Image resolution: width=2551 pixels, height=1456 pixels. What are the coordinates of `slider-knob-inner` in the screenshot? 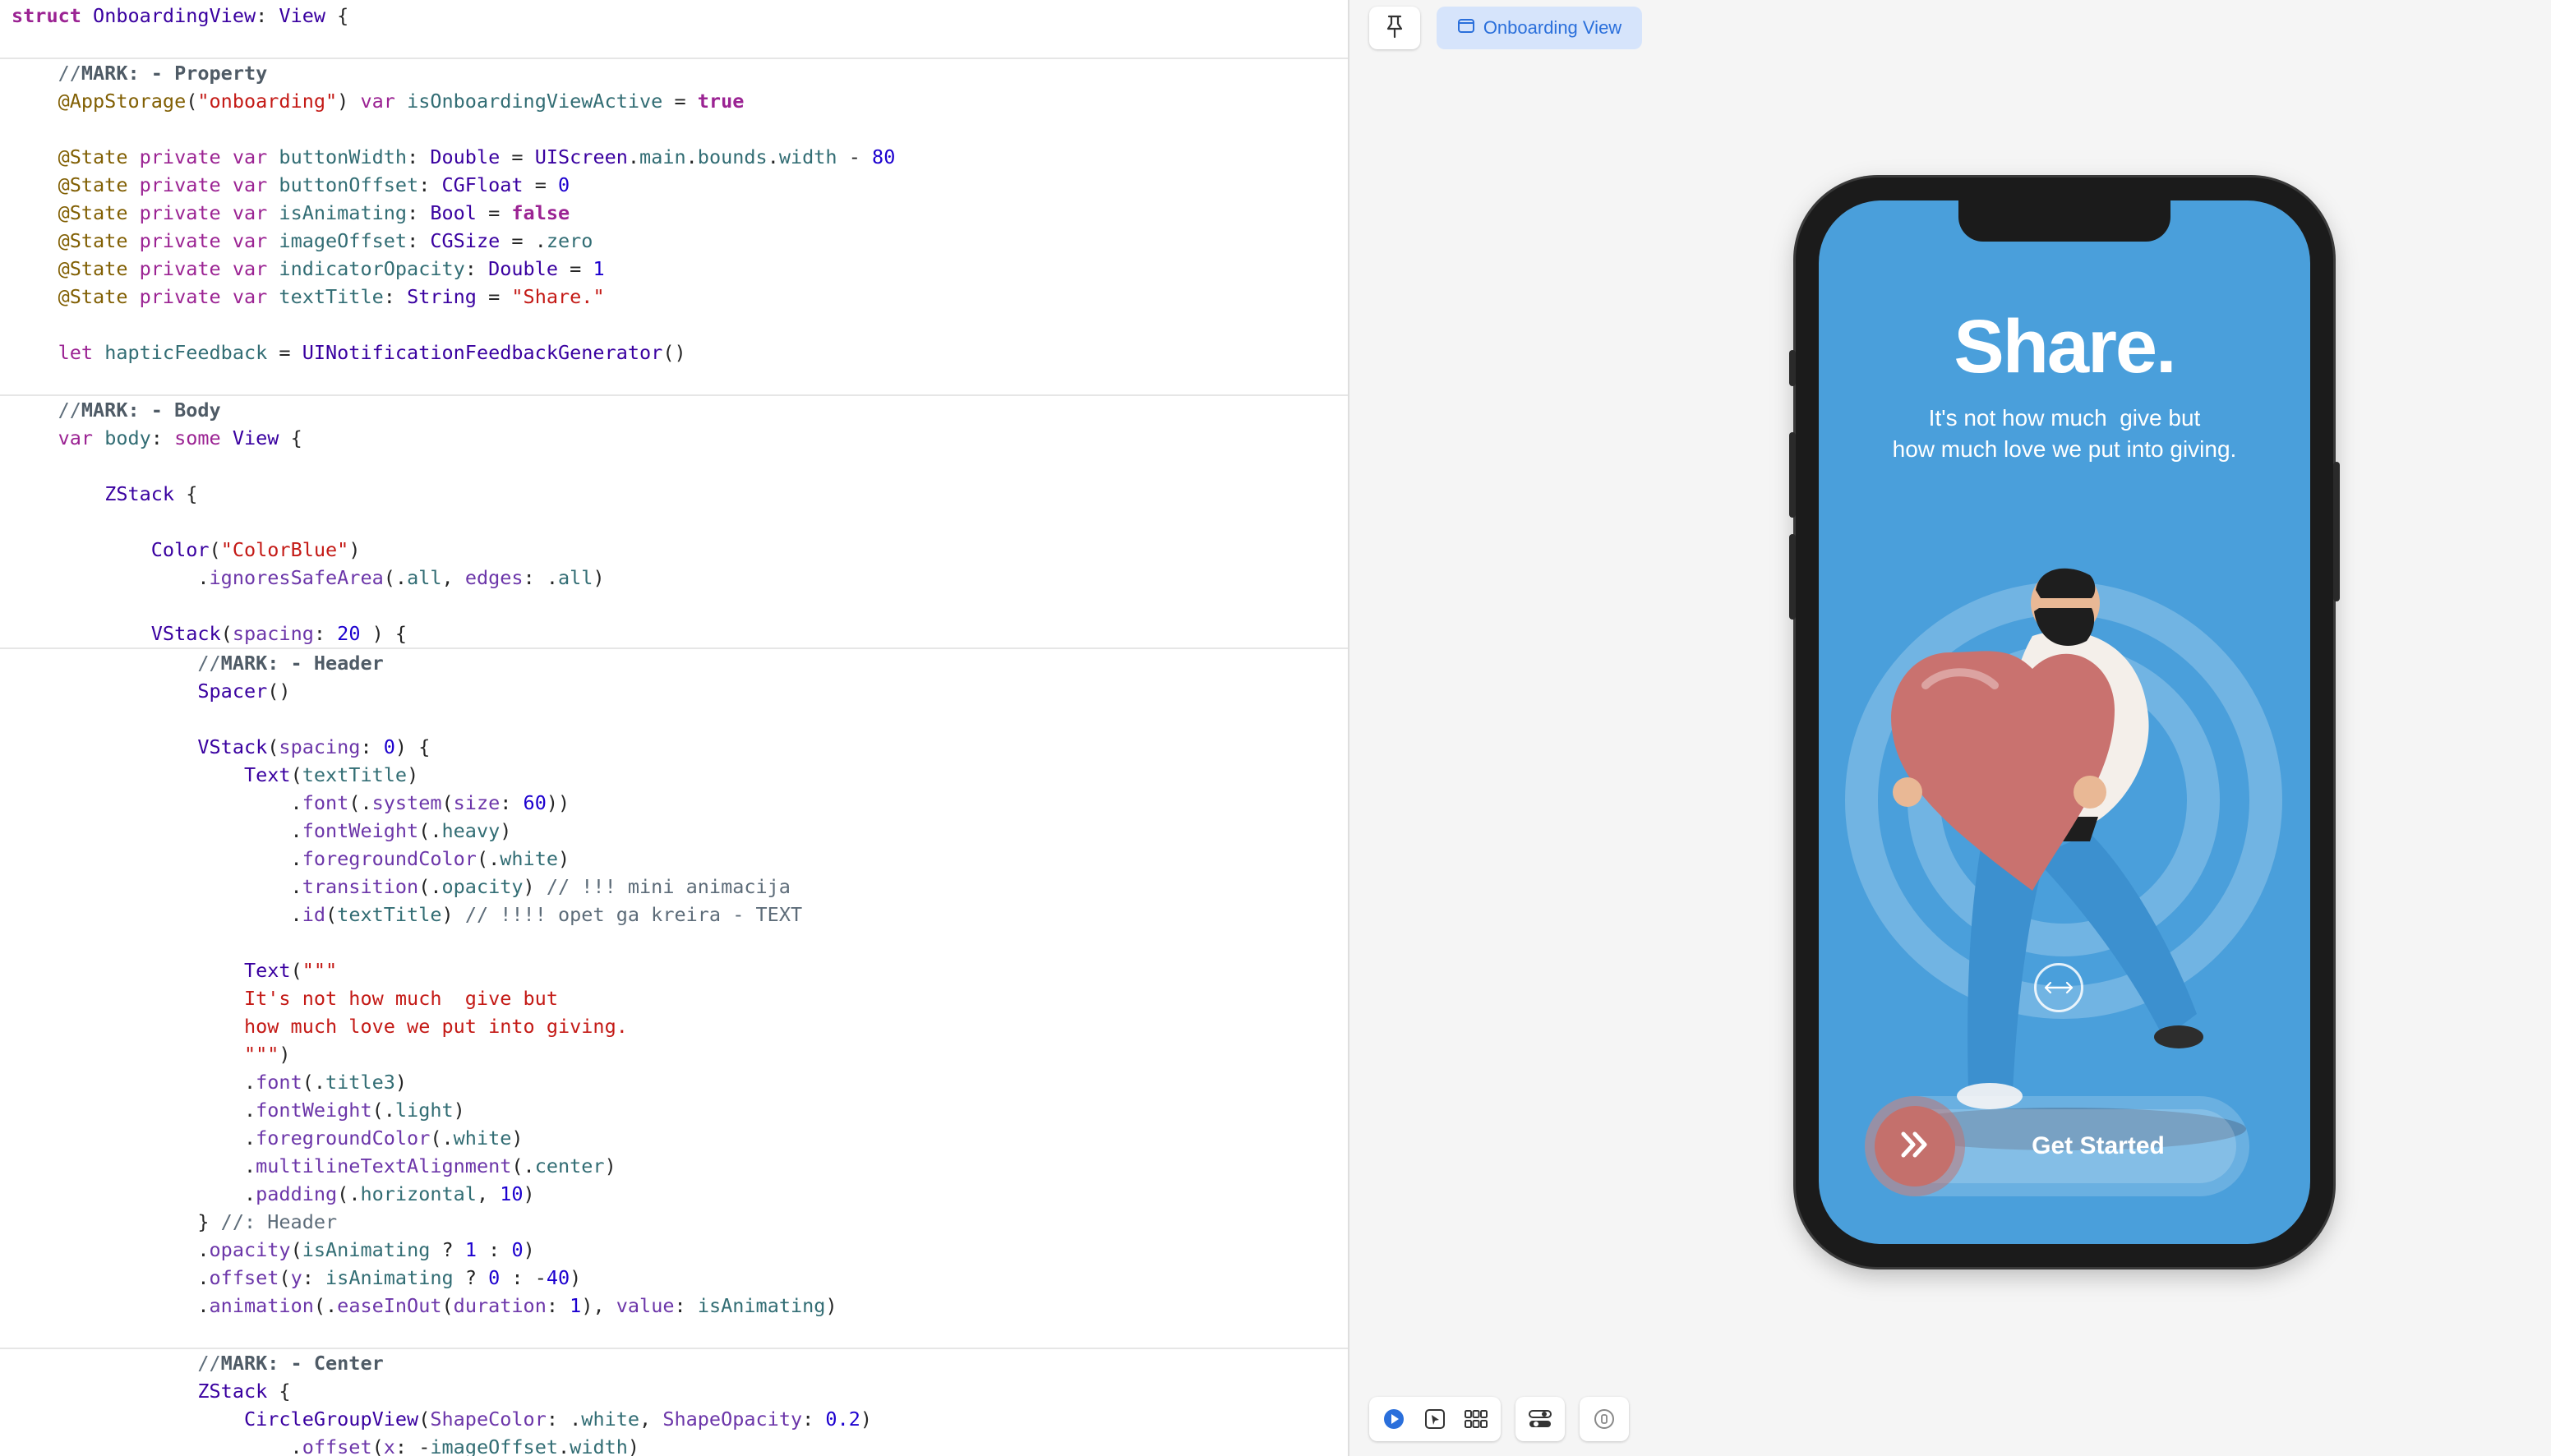 It's located at (1915, 1146).